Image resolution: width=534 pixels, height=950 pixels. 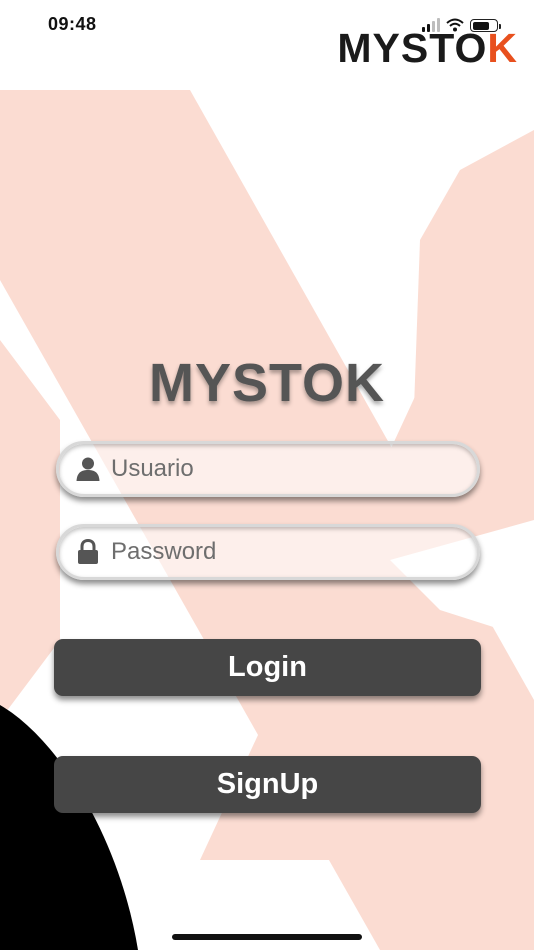 I want to click on password-input, so click(x=276, y=552).